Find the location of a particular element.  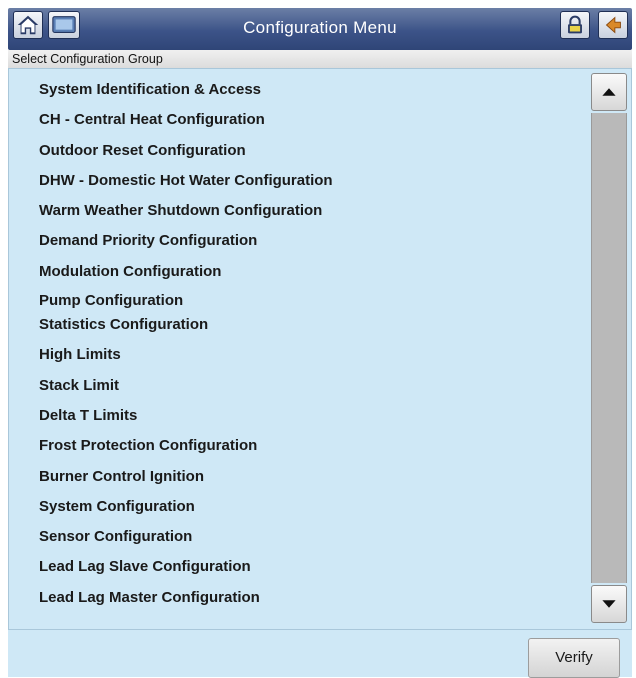

arrow-down-icon is located at coordinates (609, 604).